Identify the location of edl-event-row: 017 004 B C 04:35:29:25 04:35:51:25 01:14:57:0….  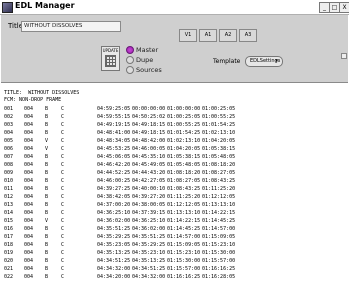
(173, 238).